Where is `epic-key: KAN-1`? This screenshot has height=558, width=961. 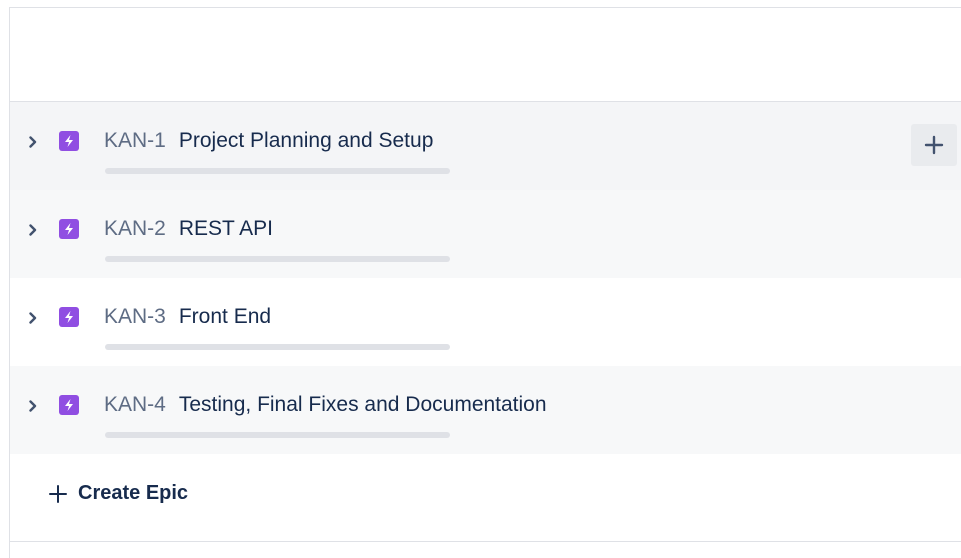
epic-key: KAN-1 is located at coordinates (135, 140).